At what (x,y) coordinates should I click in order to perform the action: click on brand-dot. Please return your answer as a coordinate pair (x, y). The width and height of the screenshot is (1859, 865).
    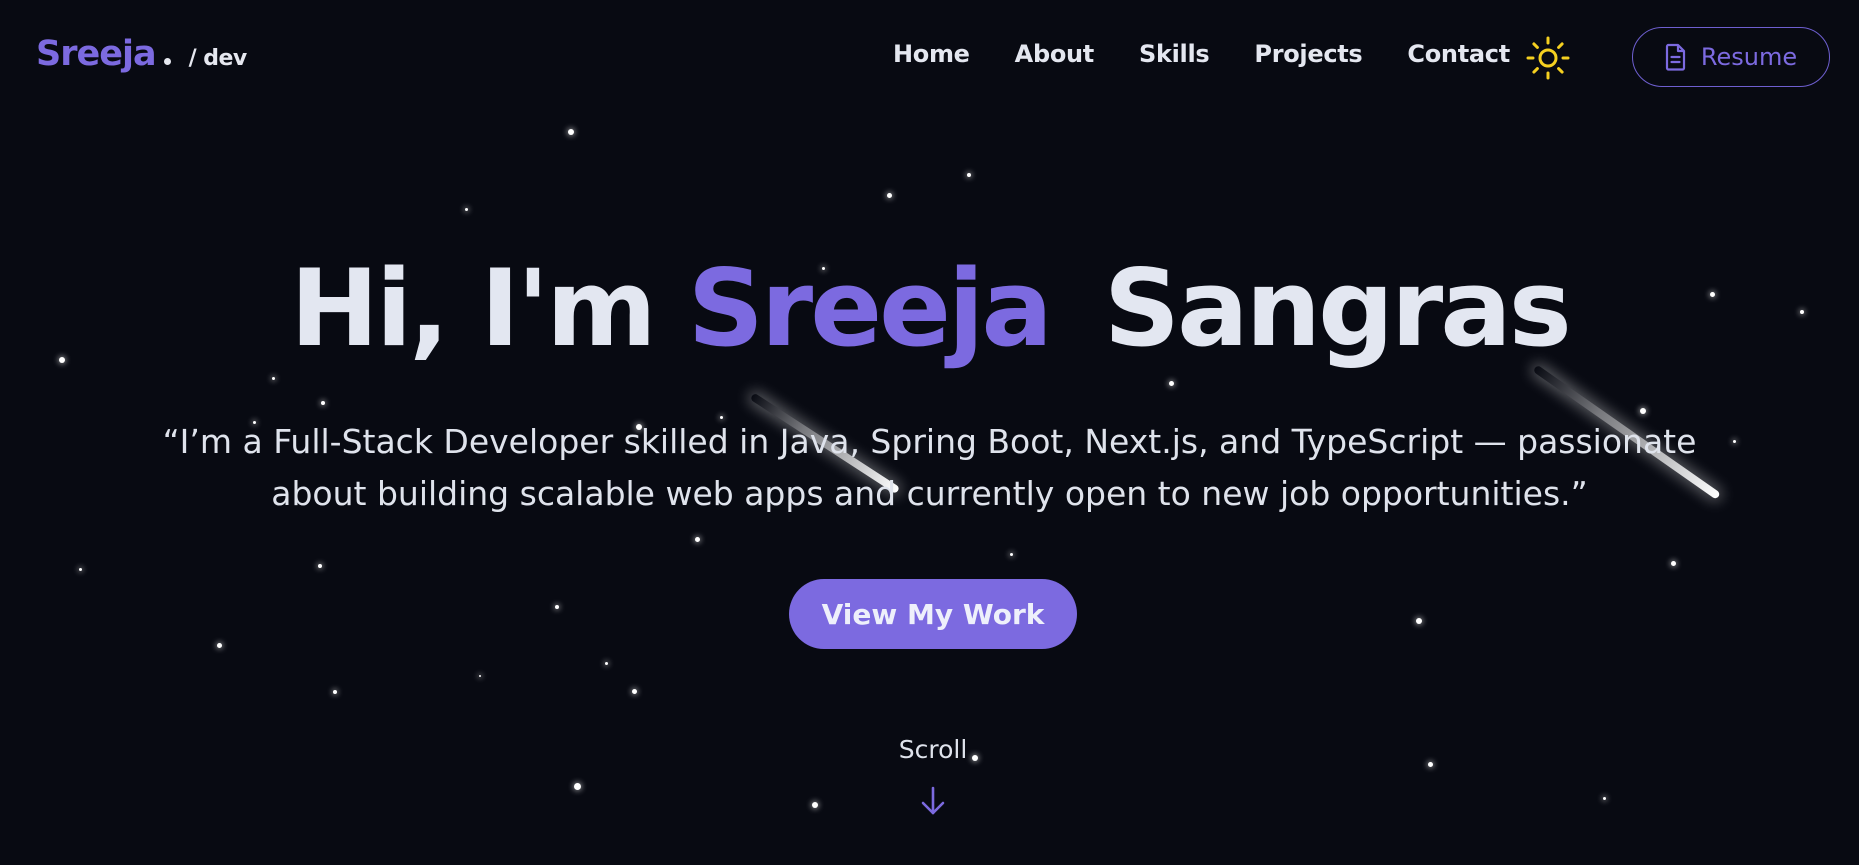
    Looking at the image, I should click on (167, 61).